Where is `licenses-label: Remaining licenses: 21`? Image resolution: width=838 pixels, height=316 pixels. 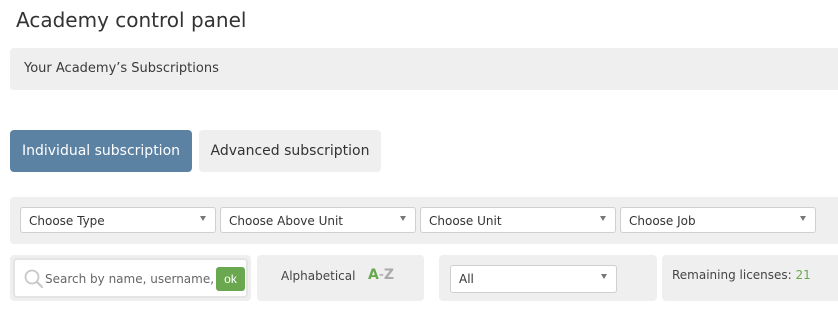
licenses-label: Remaining licenses: 21 is located at coordinates (741, 275).